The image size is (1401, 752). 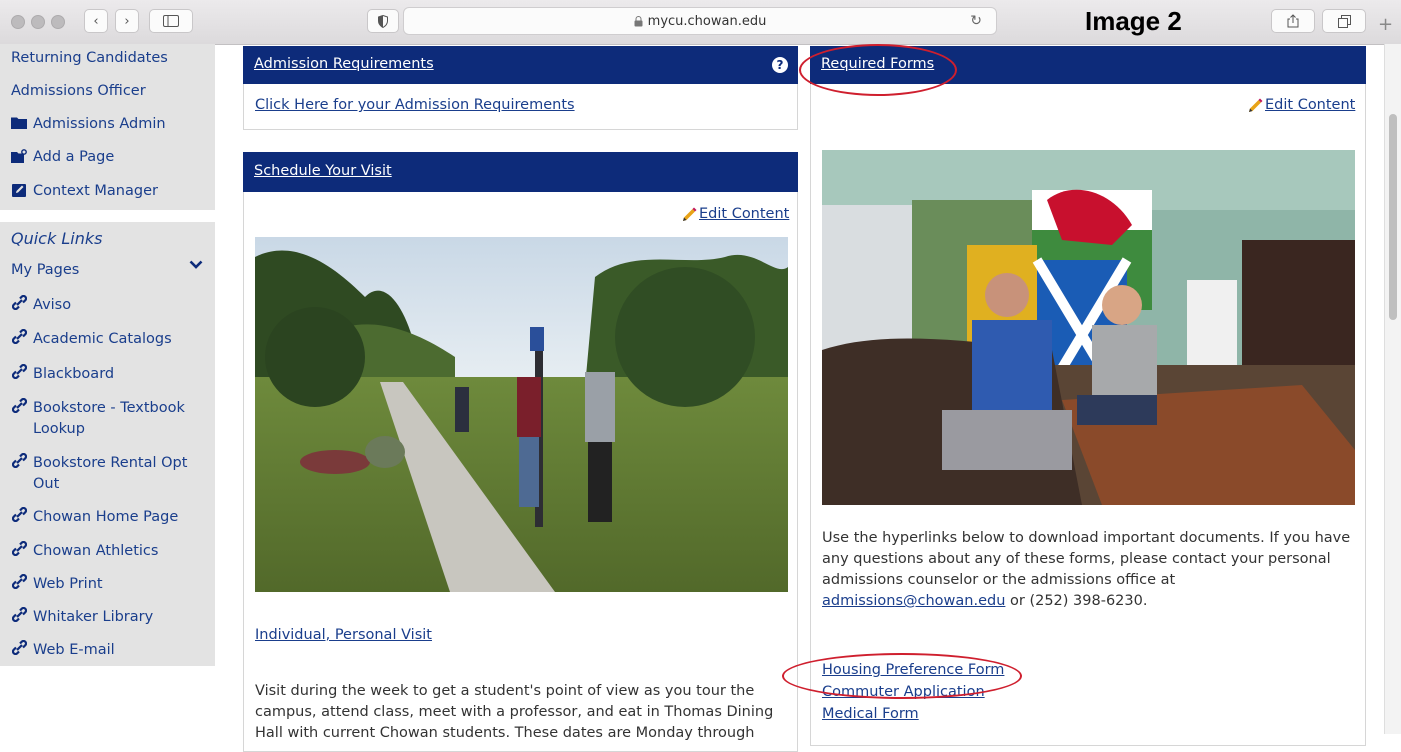 I want to click on privacy-shield-button, so click(x=383, y=21).